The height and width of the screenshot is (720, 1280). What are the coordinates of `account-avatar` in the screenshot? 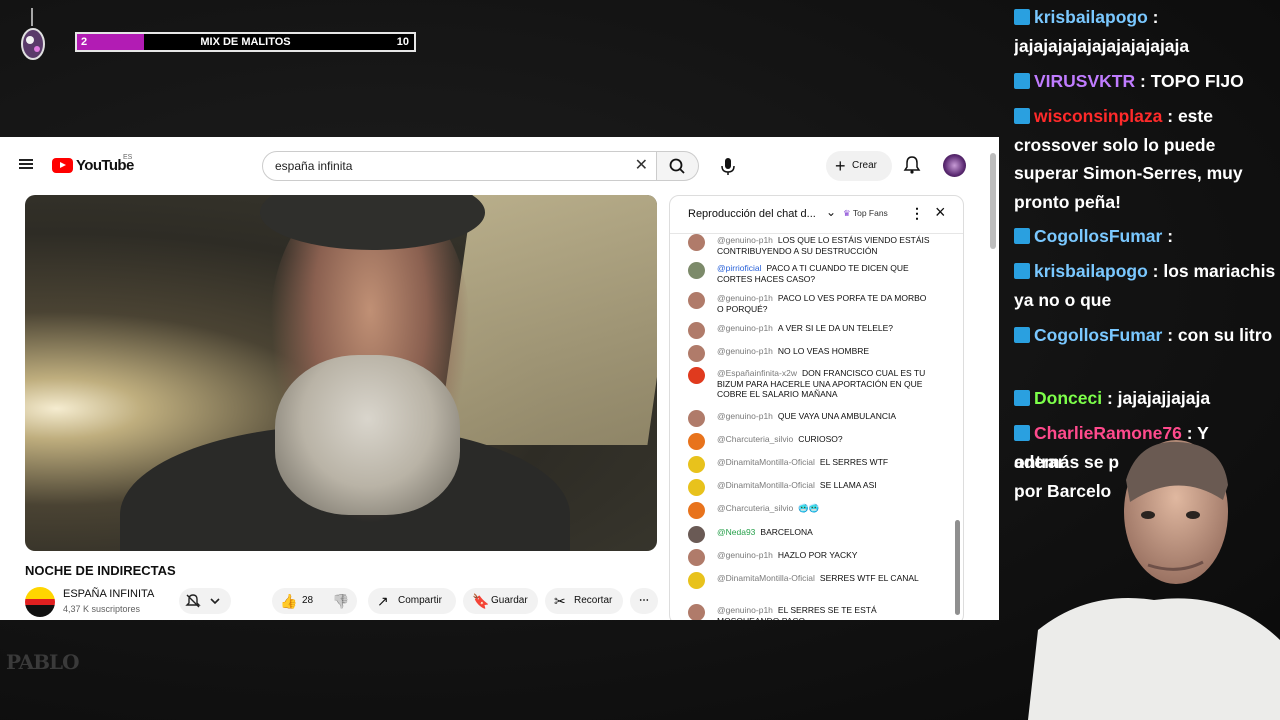 It's located at (954, 165).